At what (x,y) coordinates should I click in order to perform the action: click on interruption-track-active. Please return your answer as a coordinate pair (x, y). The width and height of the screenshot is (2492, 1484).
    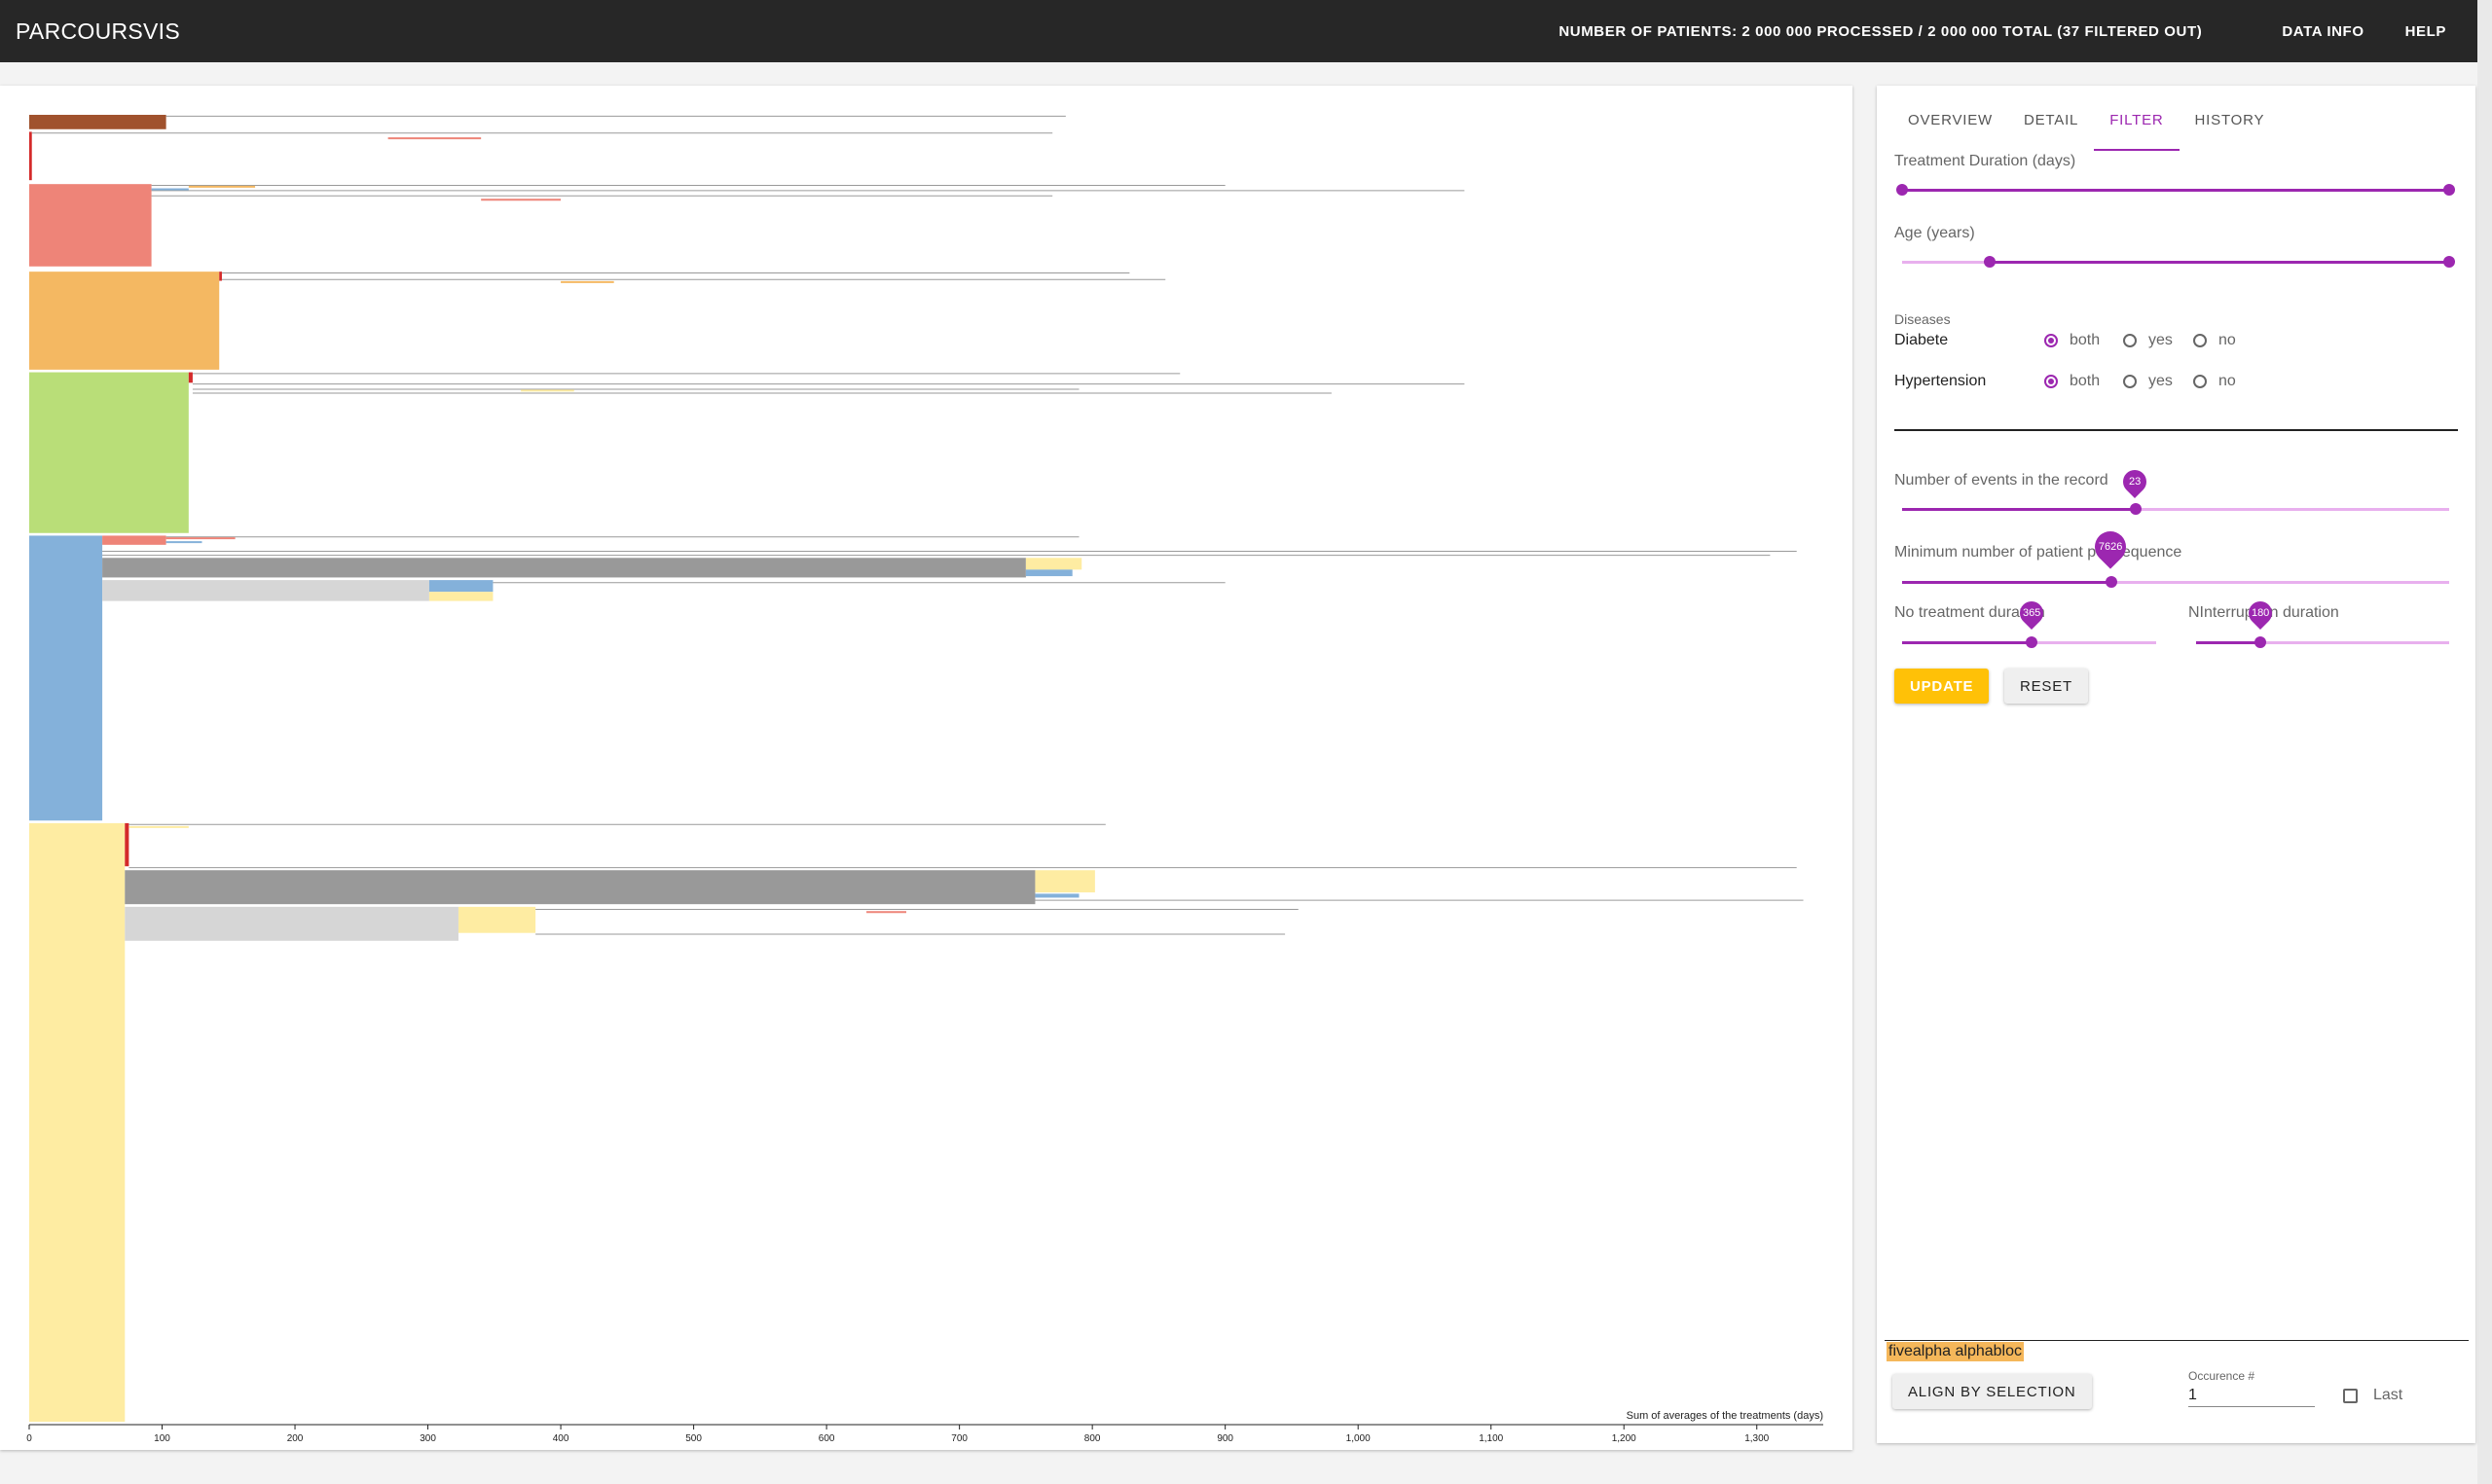
    Looking at the image, I should click on (2228, 642).